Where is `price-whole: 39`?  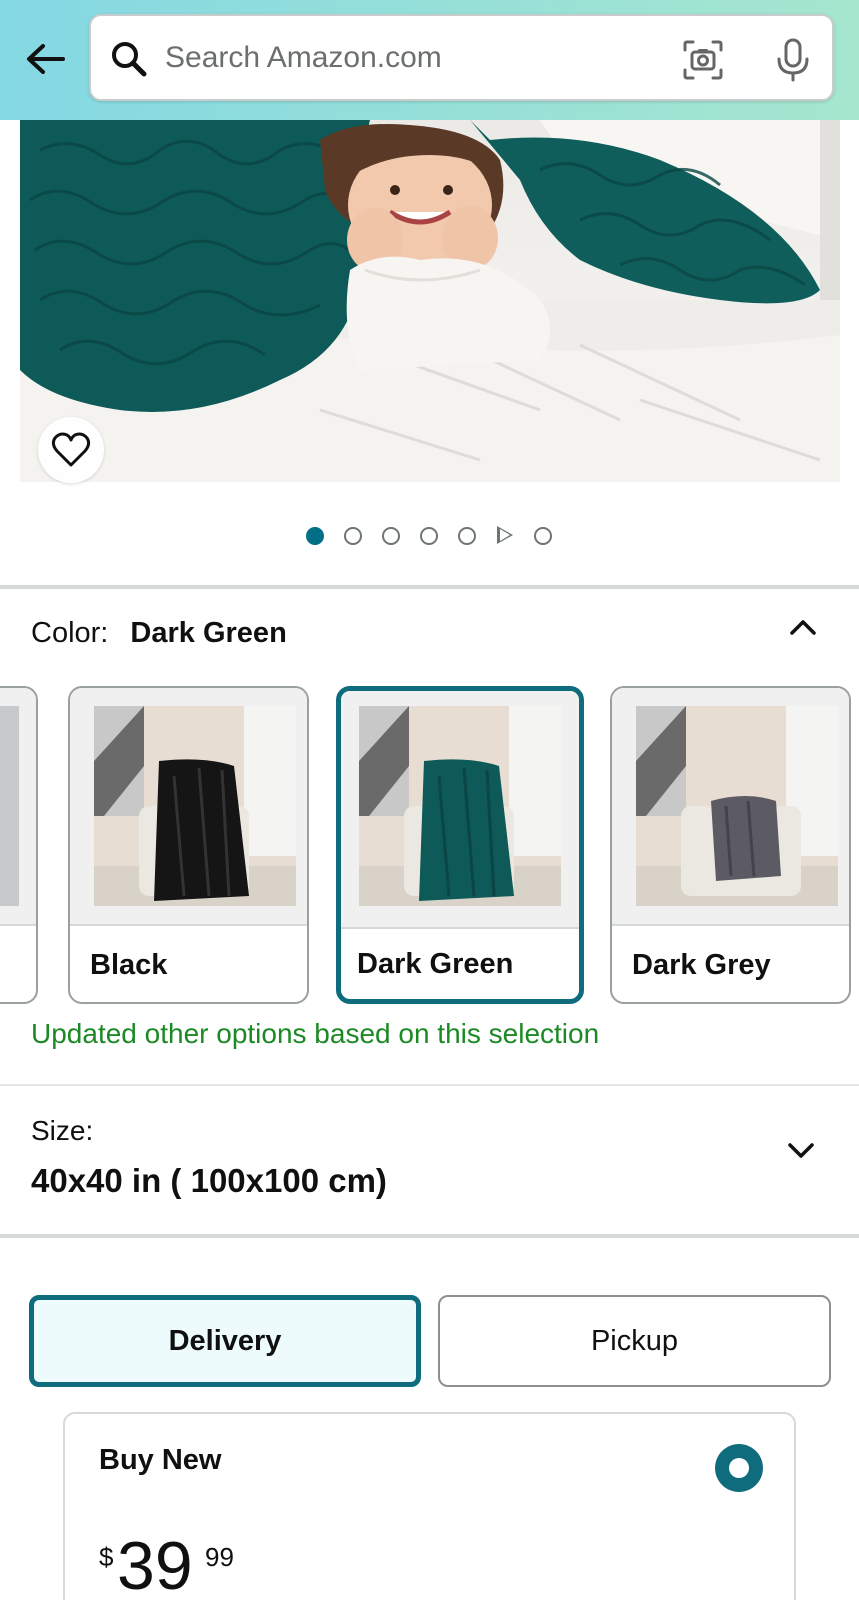 price-whole: 39 is located at coordinates (155, 1564).